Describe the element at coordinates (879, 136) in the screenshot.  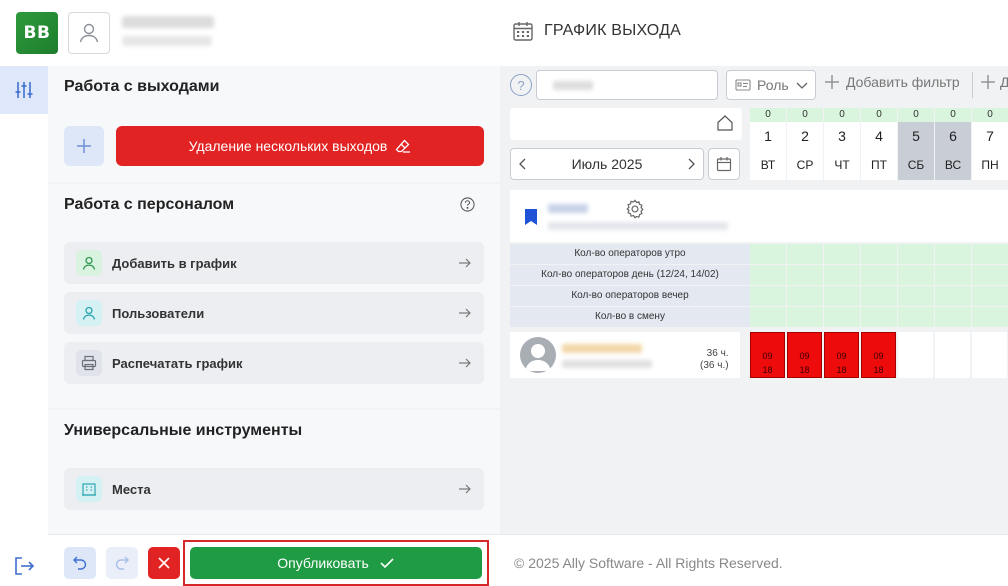
I see `day-number: 4` at that location.